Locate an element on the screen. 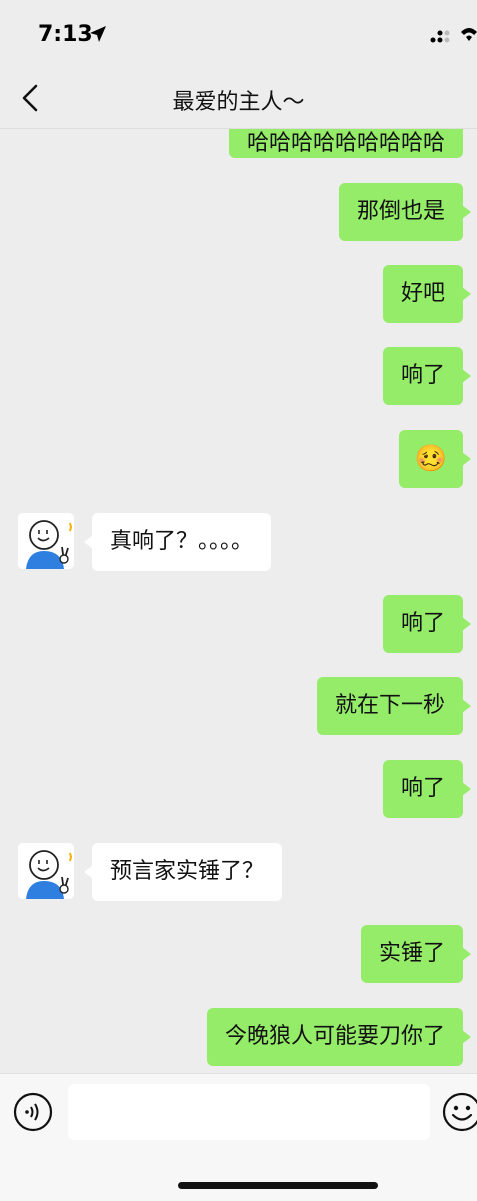 This screenshot has width=477, height=1201. message-text: 那倒也是 is located at coordinates (400, 211).